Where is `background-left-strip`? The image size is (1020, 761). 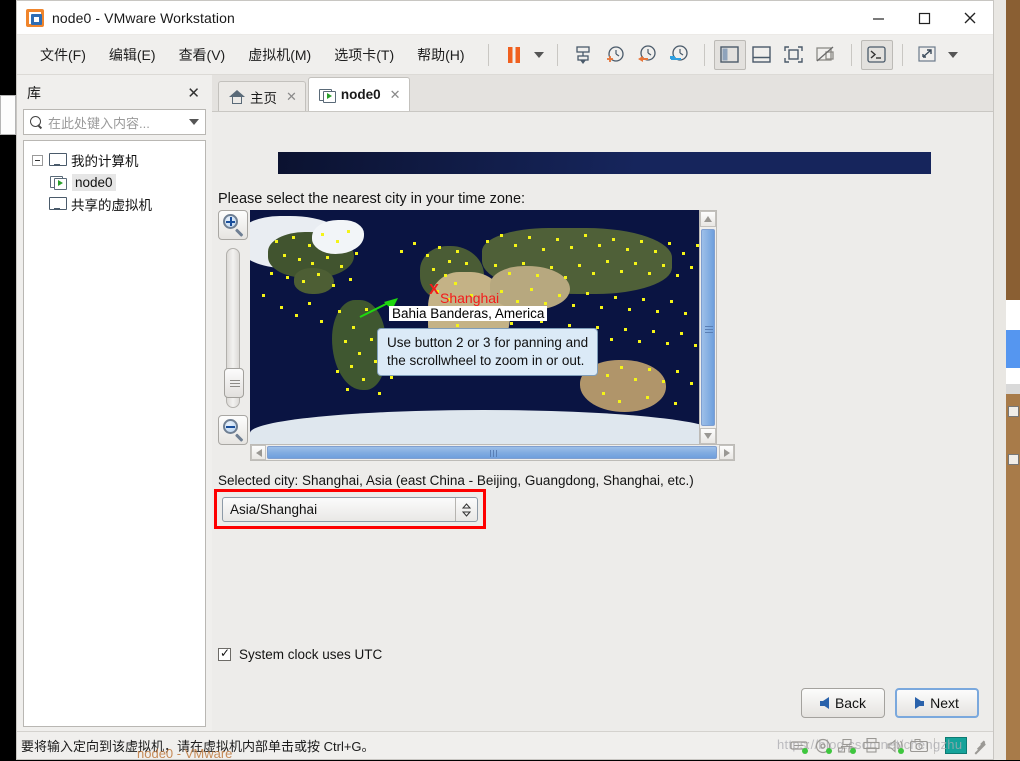
background-left-strip is located at coordinates (8, 380).